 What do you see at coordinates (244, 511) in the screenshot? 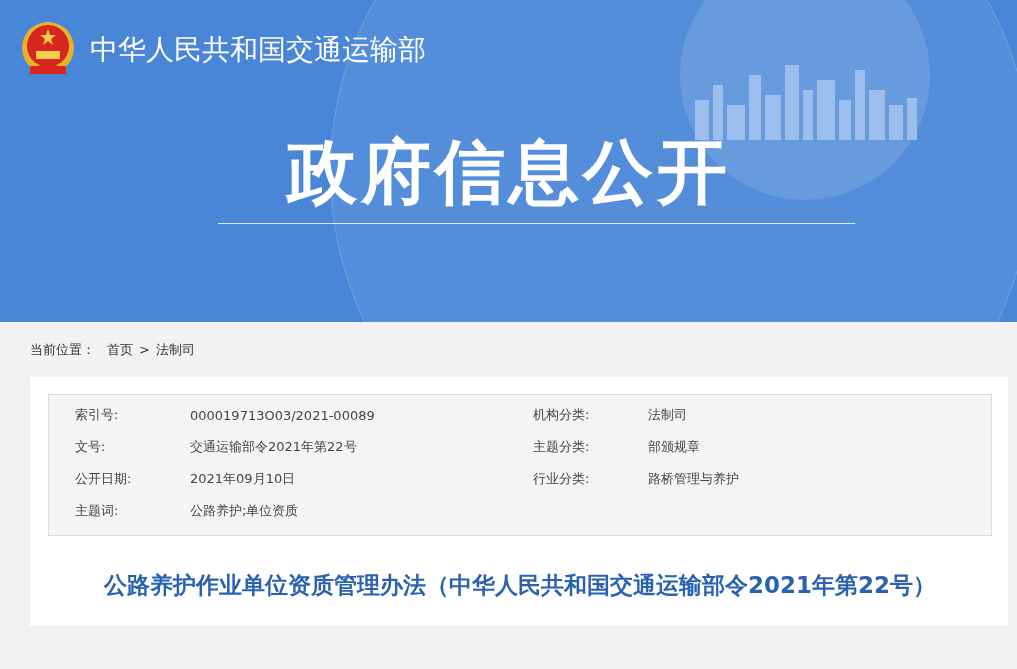
I see `meta-value: 公路养护;单位资质` at bounding box center [244, 511].